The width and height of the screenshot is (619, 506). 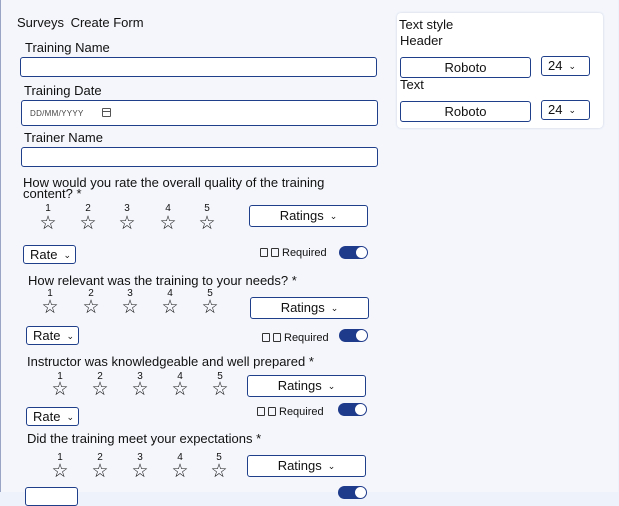 What do you see at coordinates (198, 67) in the screenshot?
I see `training-name-input` at bounding box center [198, 67].